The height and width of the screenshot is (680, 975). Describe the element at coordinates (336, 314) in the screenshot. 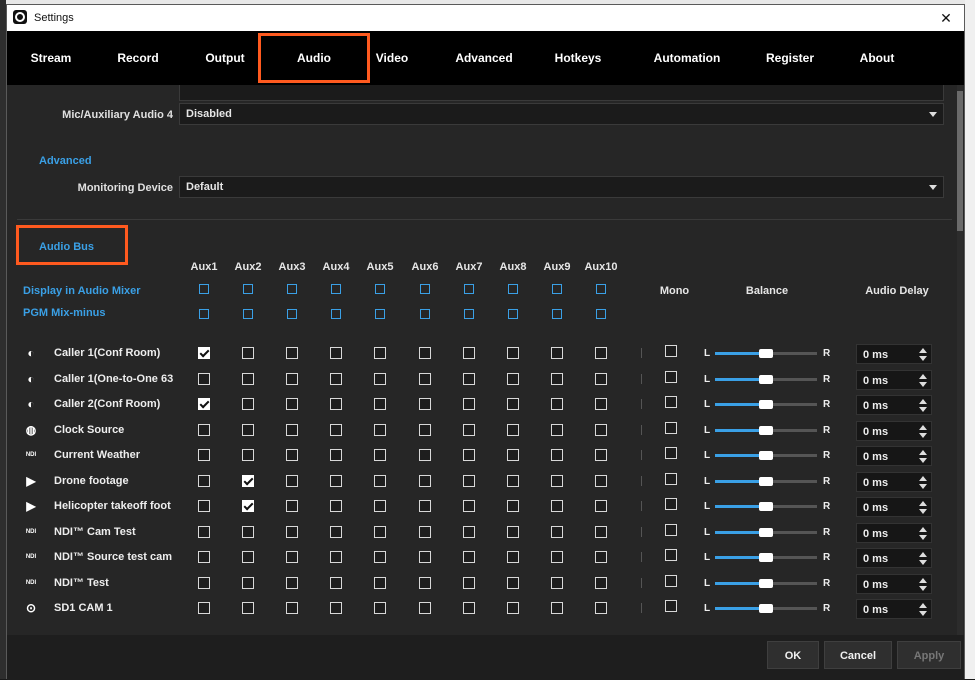

I see `pgm-mix-minus-checkbox-aux4` at that location.